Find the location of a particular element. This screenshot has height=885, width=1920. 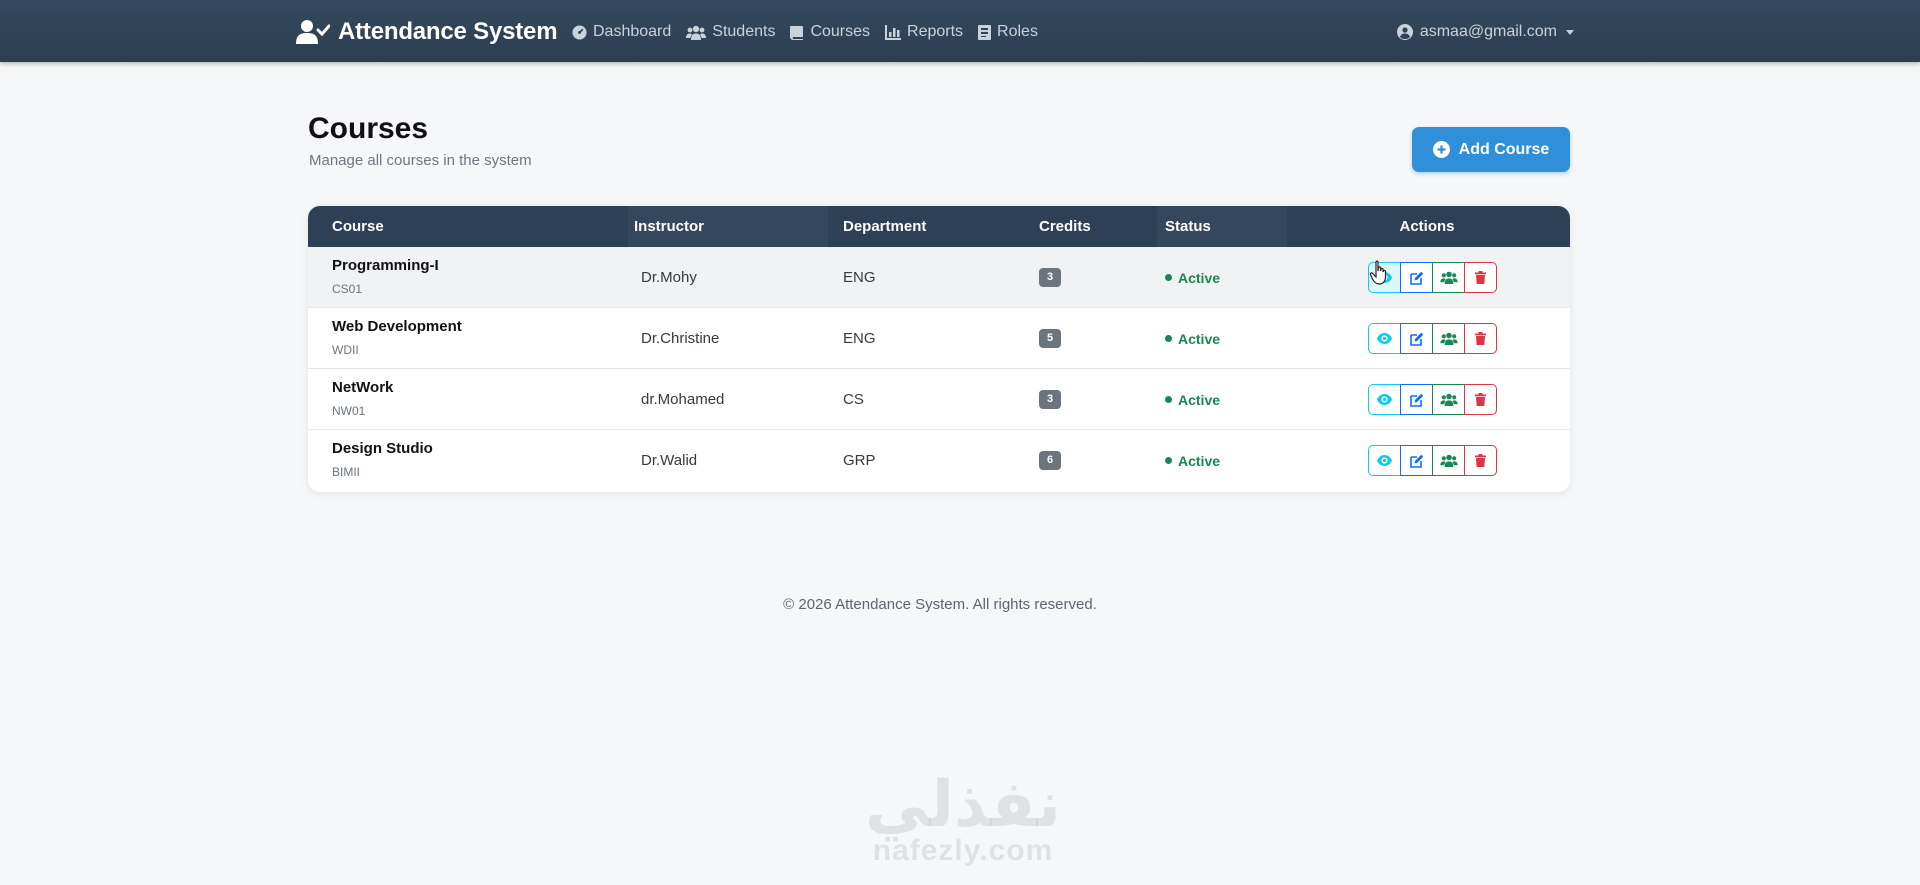

nav-item-courses: Courses is located at coordinates (830, 32).